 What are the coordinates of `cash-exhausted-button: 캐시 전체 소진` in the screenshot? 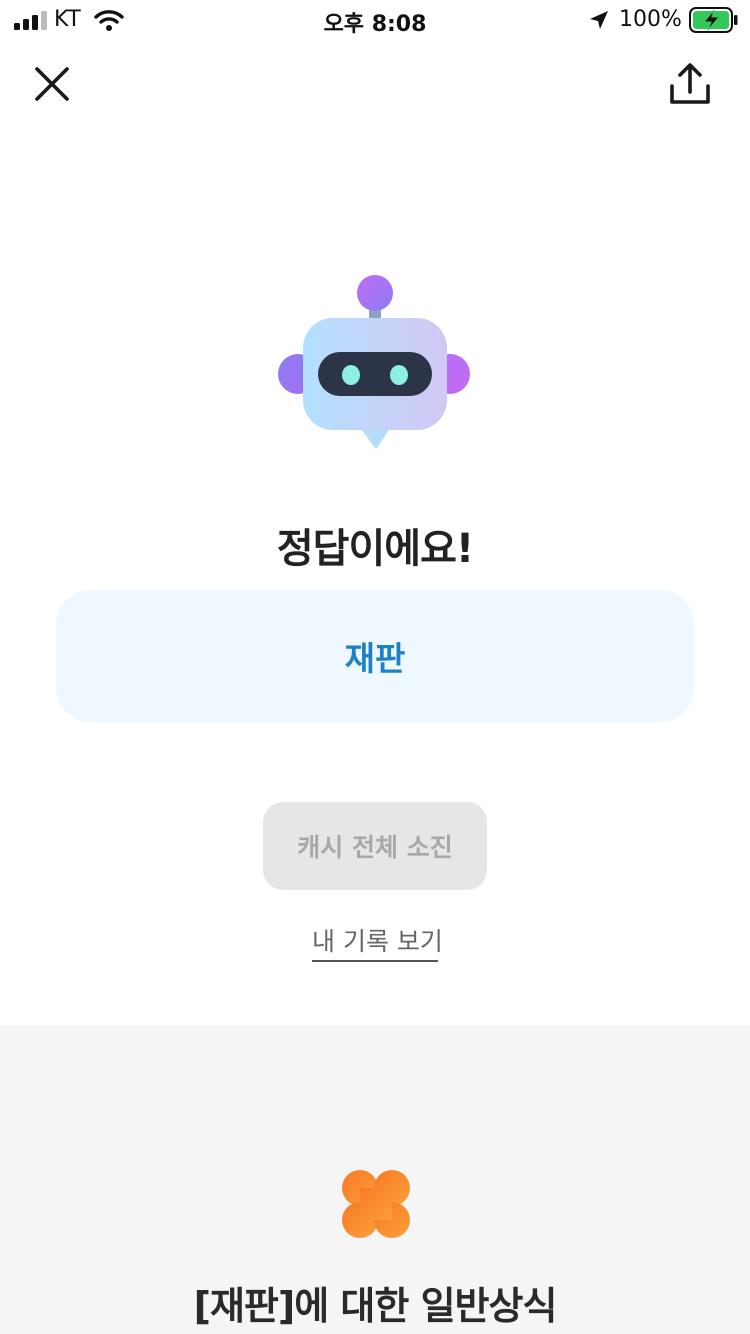 It's located at (375, 846).